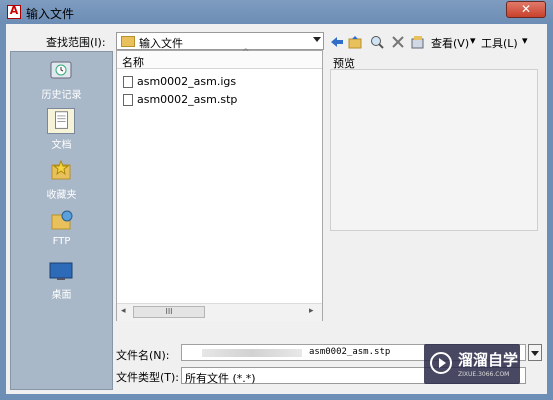 The width and height of the screenshot is (553, 400). Describe the element at coordinates (61, 241) in the screenshot. I see `place-label: FTP` at that location.